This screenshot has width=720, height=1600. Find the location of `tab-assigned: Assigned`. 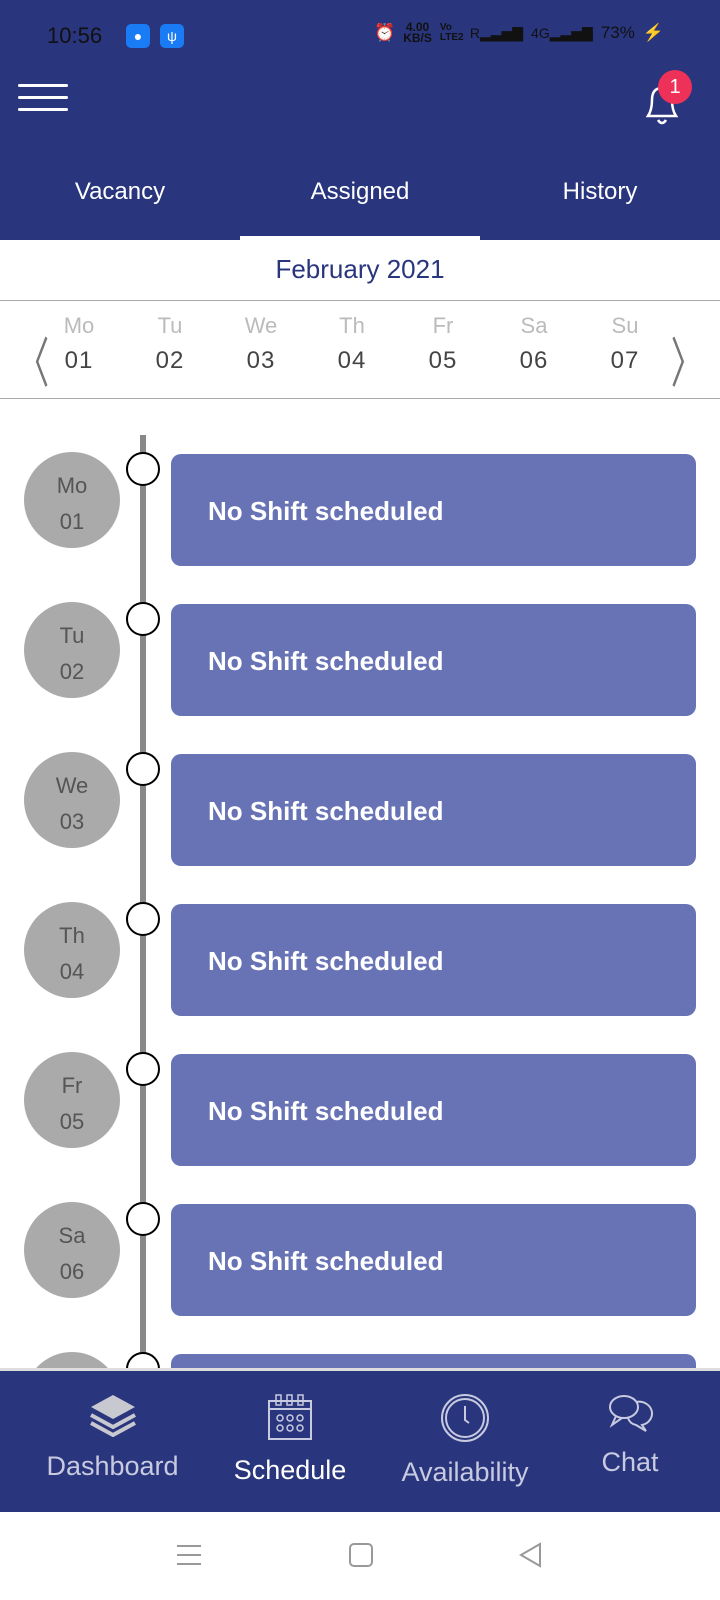

tab-assigned: Assigned is located at coordinates (360, 192).